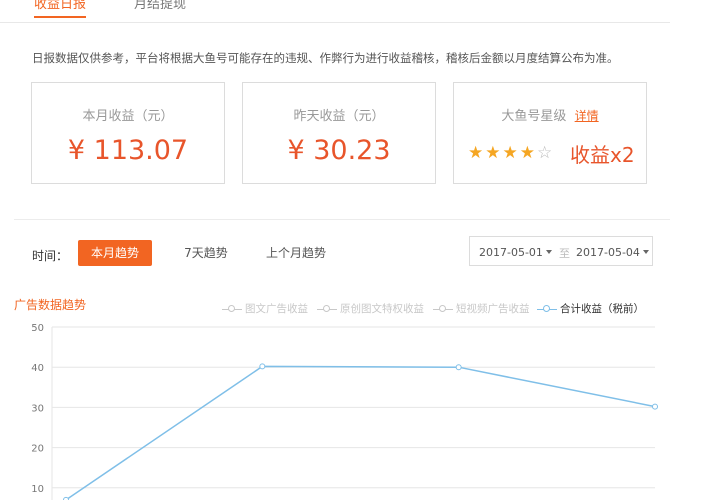 This screenshot has width=702, height=500. Describe the element at coordinates (564, 253) in the screenshot. I see `date-separator: 至` at that location.